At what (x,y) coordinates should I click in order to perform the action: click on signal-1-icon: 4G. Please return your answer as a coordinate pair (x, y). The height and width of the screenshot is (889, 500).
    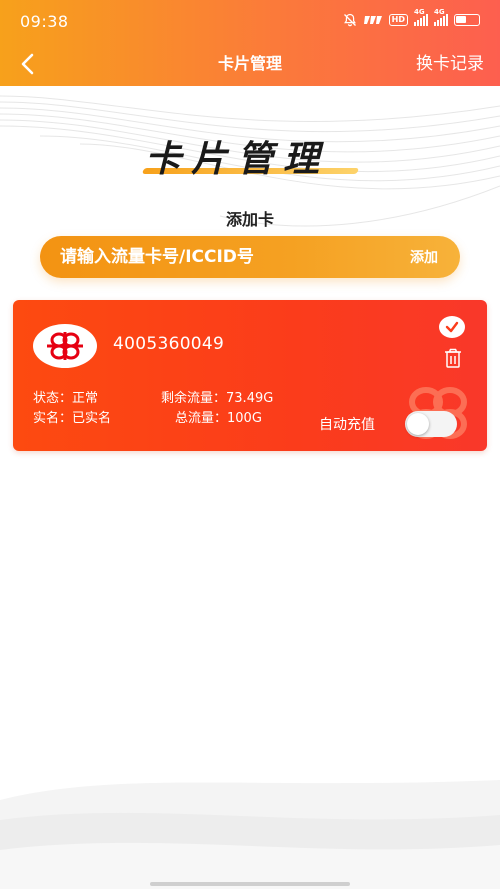
    Looking at the image, I should click on (421, 17).